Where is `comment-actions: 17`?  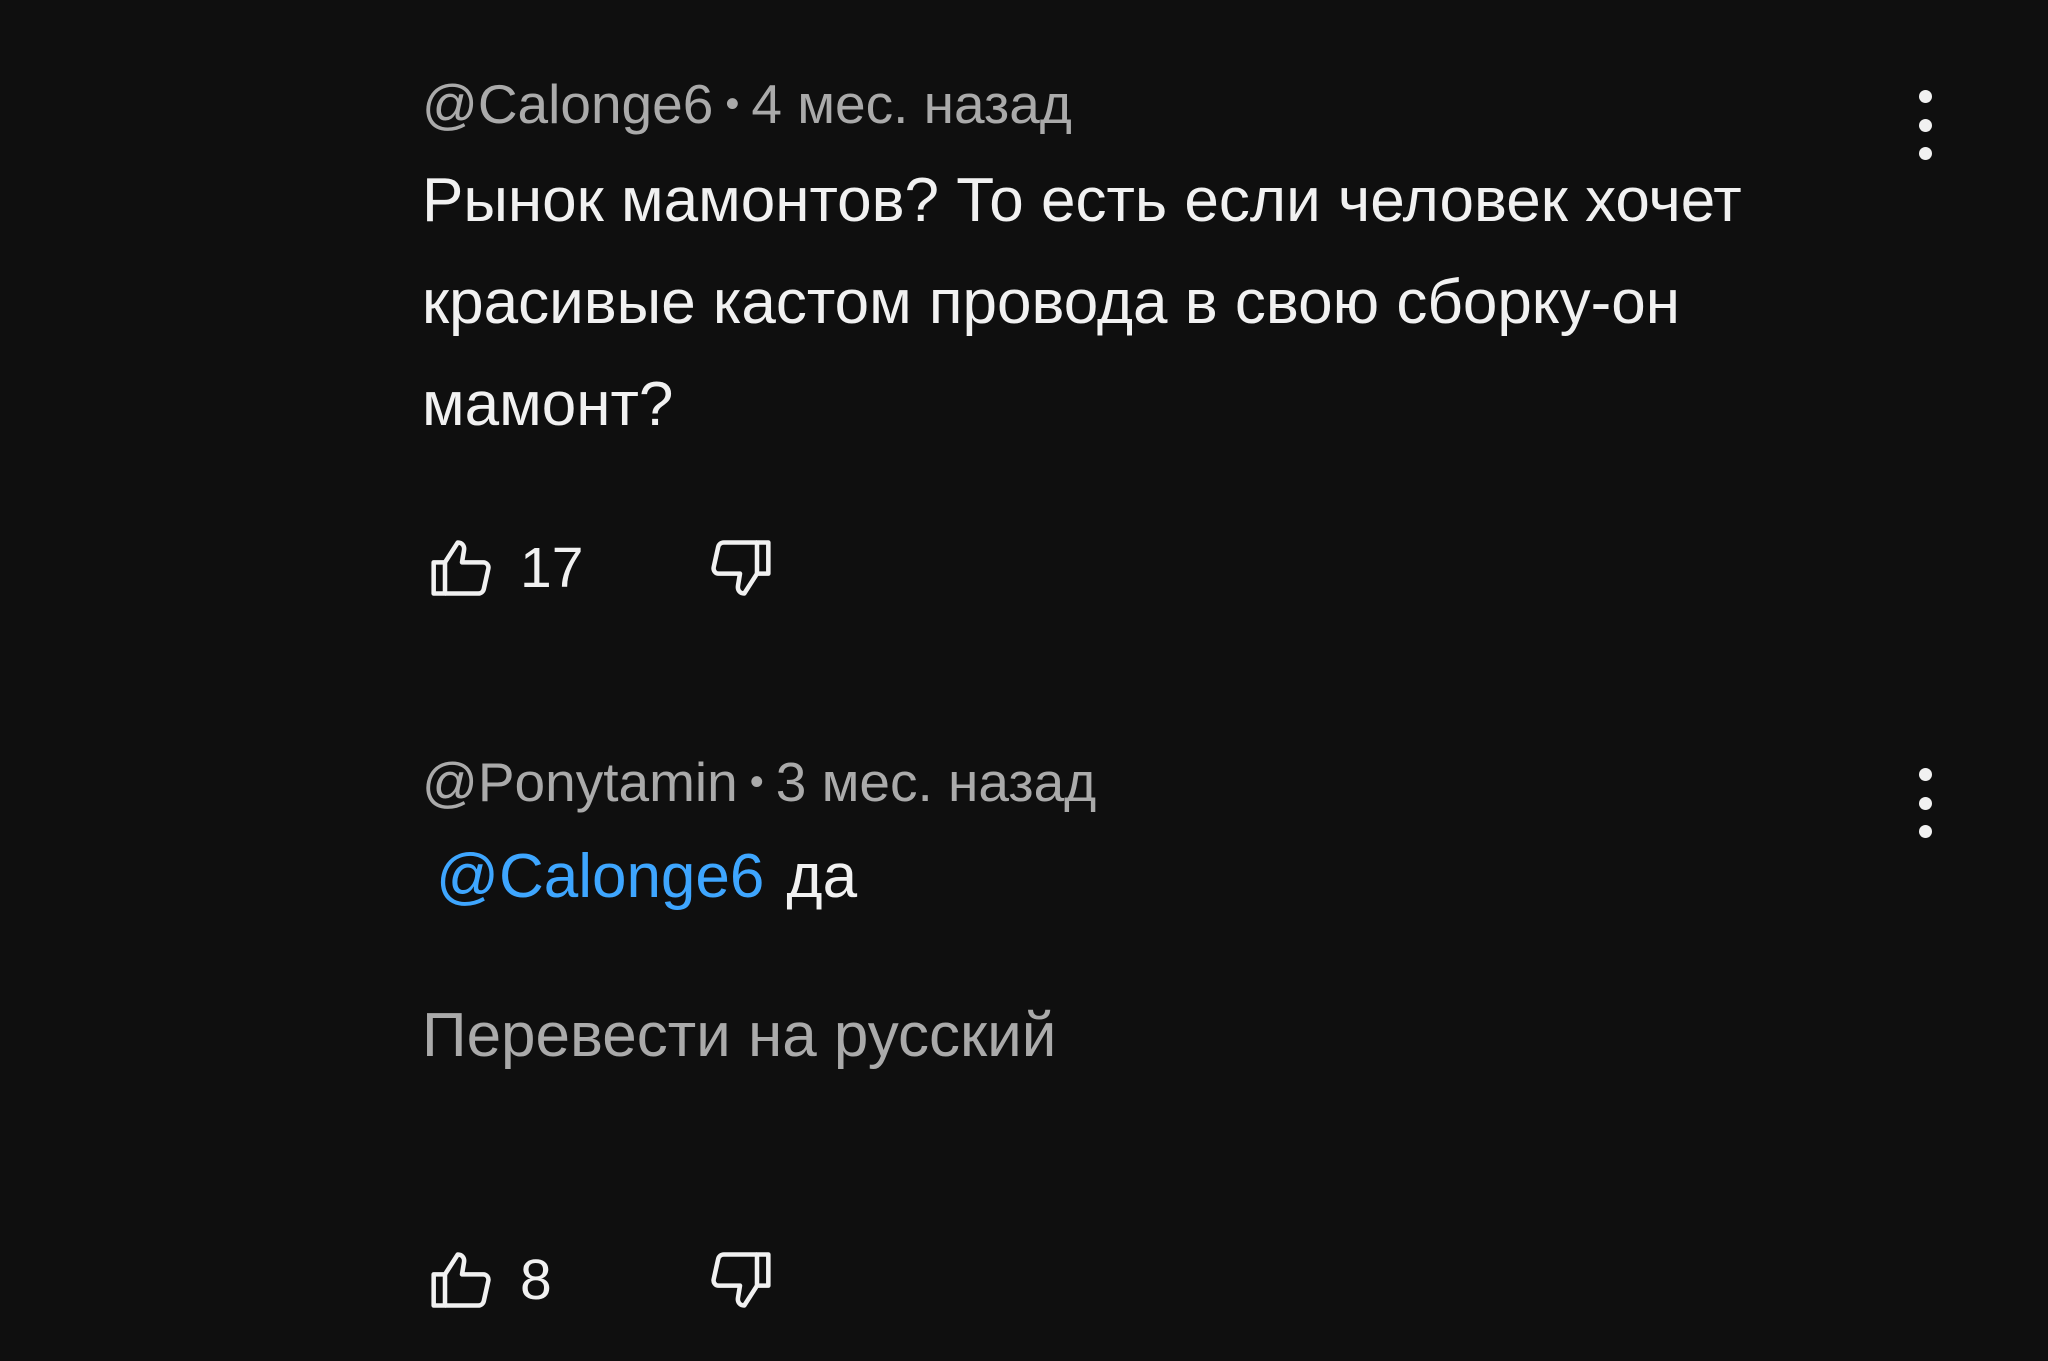 comment-actions: 17 is located at coordinates (601, 568).